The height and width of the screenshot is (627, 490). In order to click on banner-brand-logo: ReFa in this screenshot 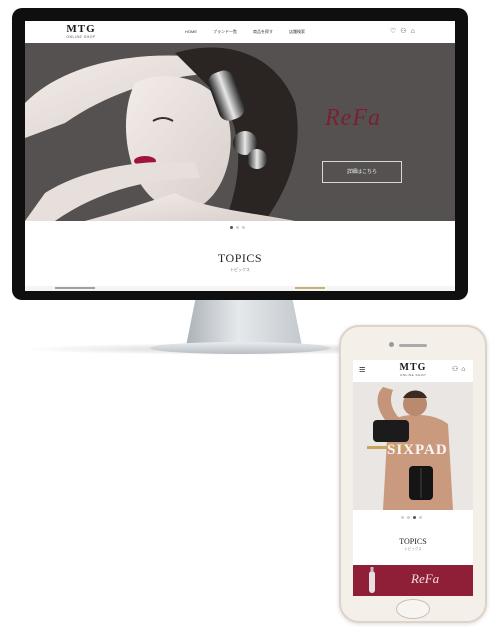, I will do `click(425, 578)`.